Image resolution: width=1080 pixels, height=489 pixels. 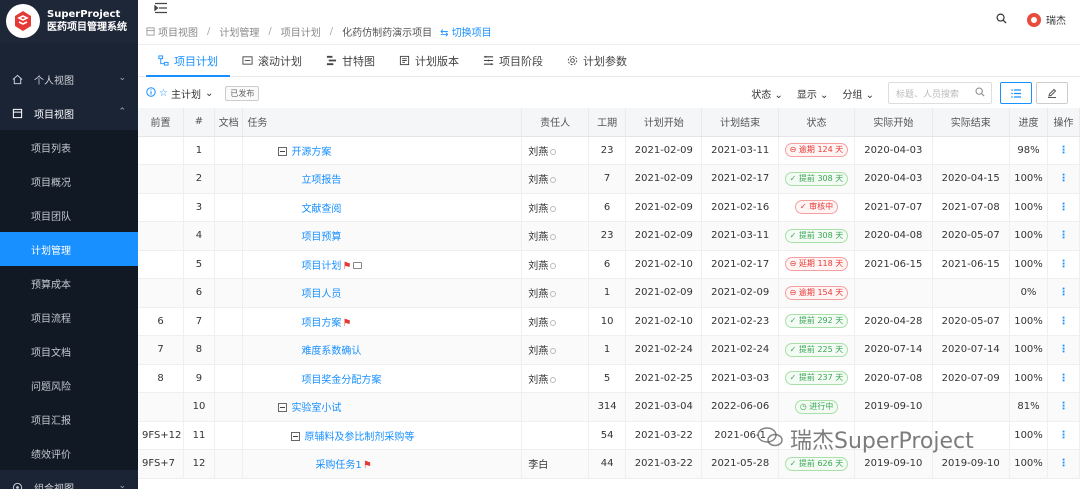 What do you see at coordinates (69, 453) in the screenshot?
I see `sidebar-item-performance: 绩效评价` at bounding box center [69, 453].